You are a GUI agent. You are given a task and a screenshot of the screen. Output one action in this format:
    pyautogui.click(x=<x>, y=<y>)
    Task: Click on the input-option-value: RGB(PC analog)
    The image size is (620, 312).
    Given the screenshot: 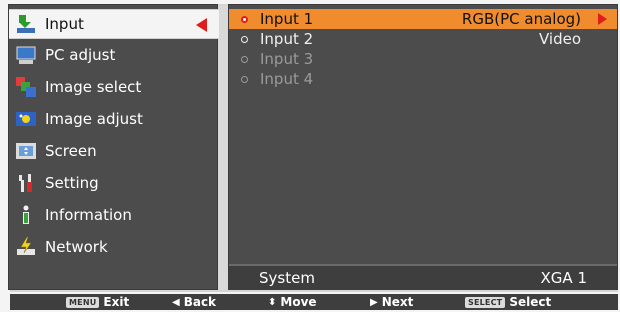 What is the action you would take?
    pyautogui.click(x=521, y=19)
    